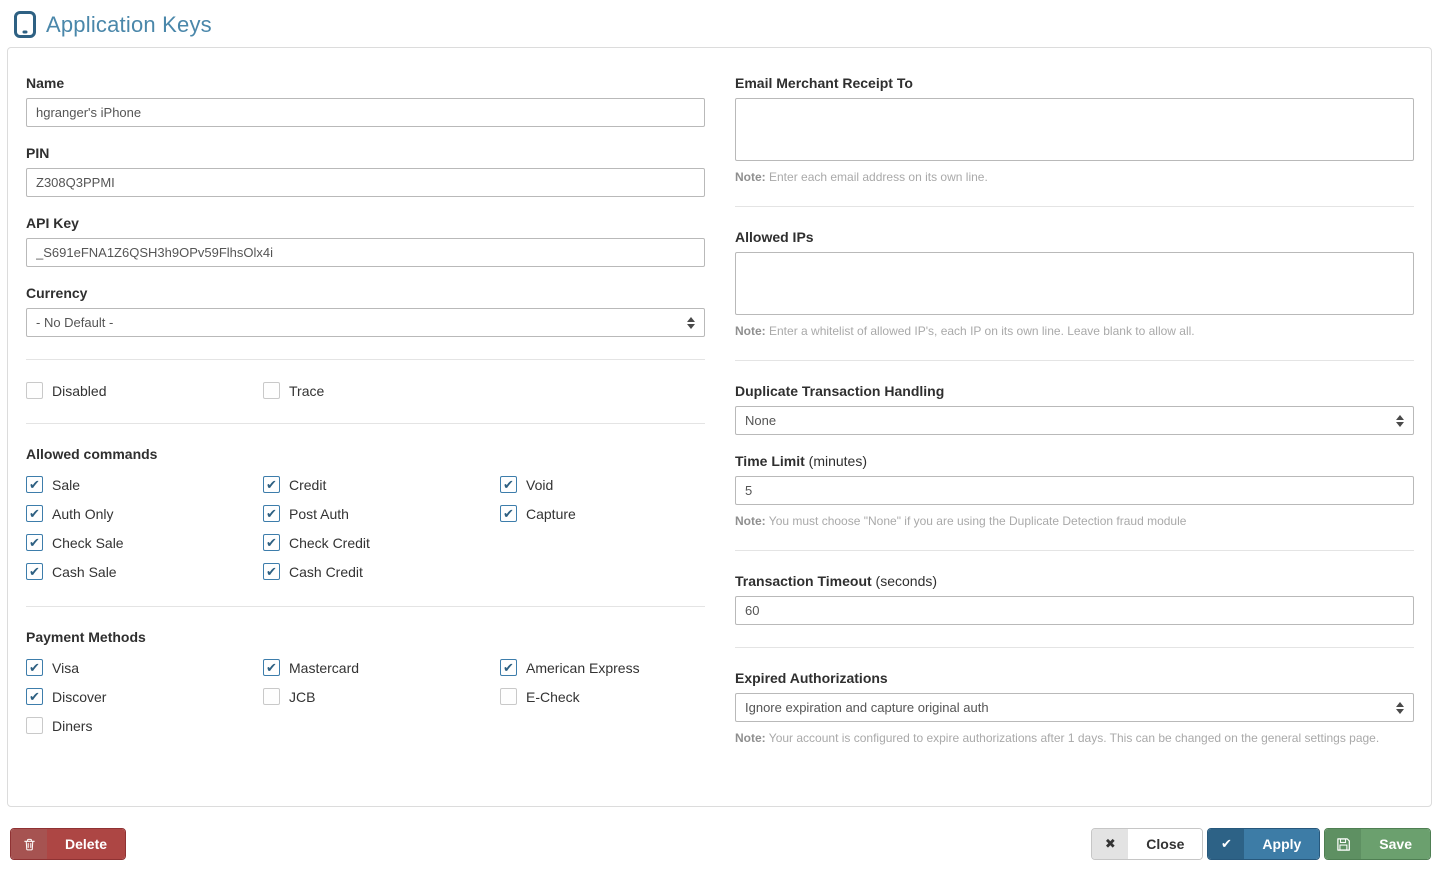 Image resolution: width=1439 pixels, height=873 pixels. Describe the element at coordinates (86, 844) in the screenshot. I see `delete-button-label: Delete` at that location.